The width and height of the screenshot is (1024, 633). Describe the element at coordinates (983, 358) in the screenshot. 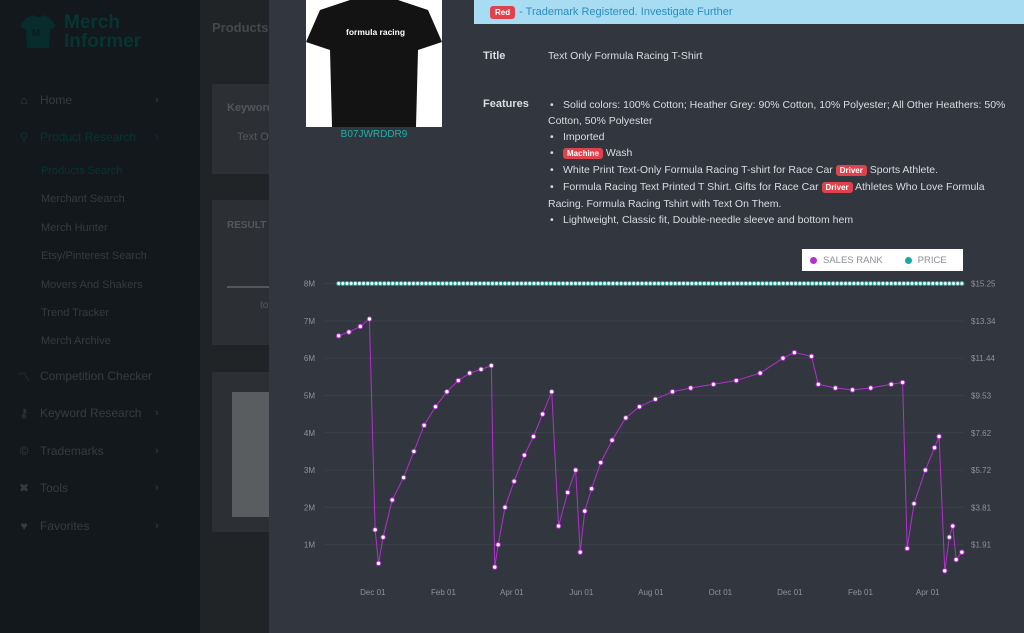

I see `y-right-tick-label: $11.44` at that location.